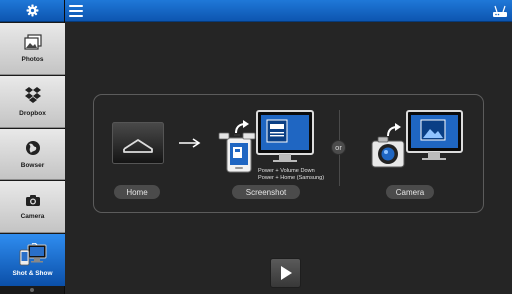 The width and height of the screenshot is (512, 294). I want to click on dropbox-icon, so click(33, 95).